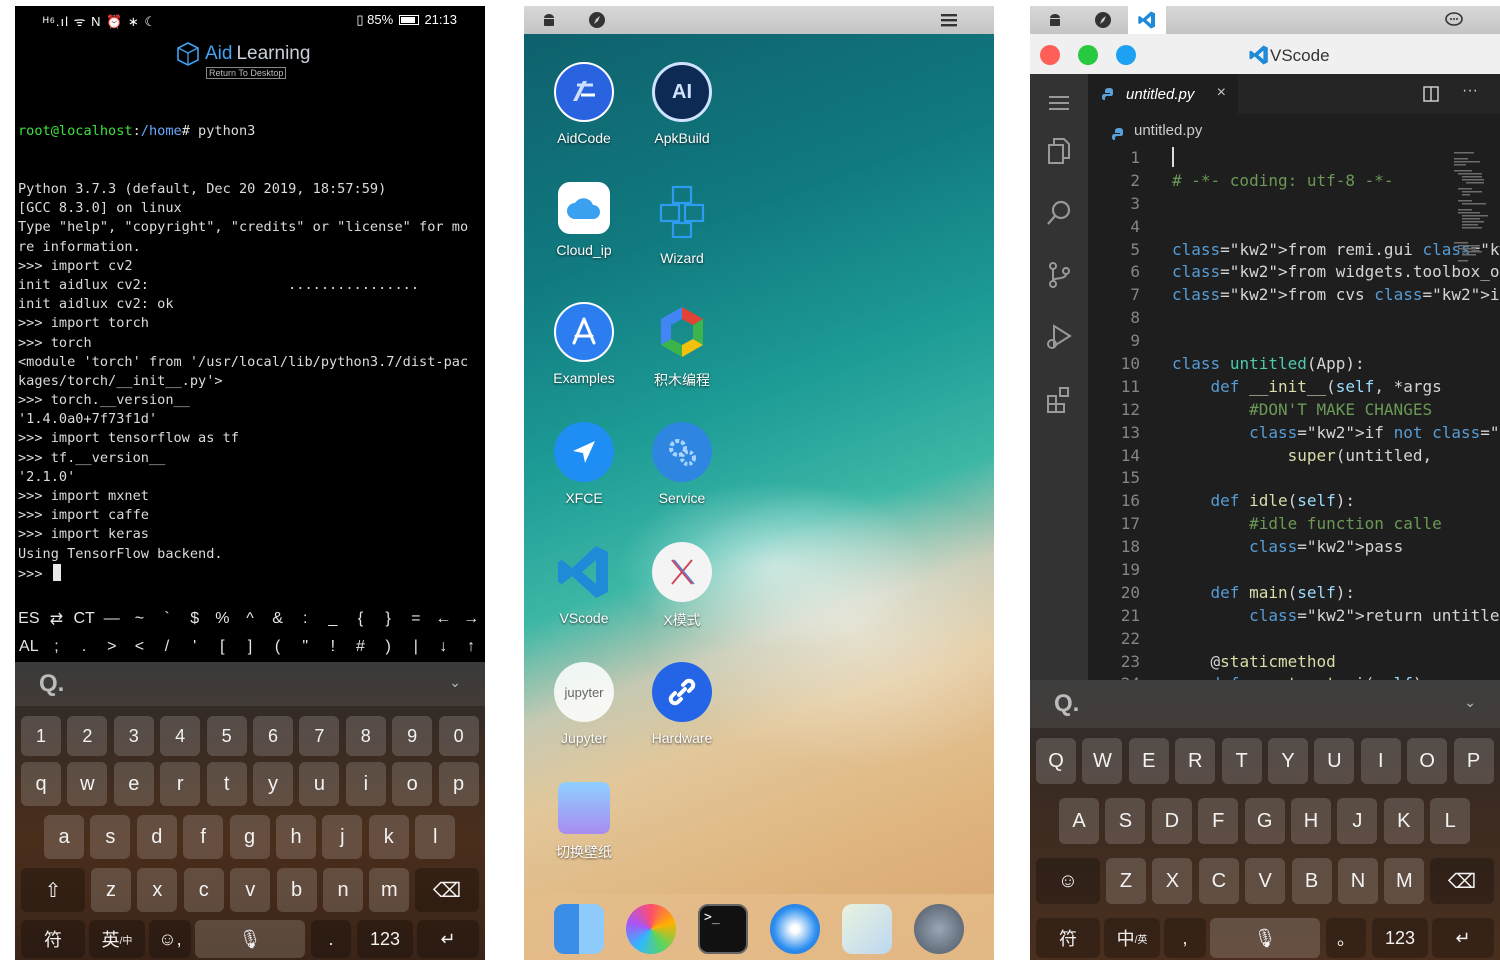 The height and width of the screenshot is (960, 1500). What do you see at coordinates (1403, 821) in the screenshot?
I see `key-k: K` at bounding box center [1403, 821].